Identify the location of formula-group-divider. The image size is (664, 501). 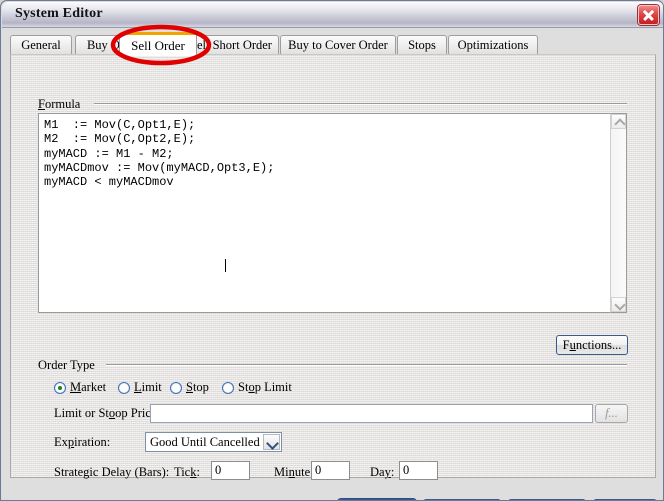
(360, 104).